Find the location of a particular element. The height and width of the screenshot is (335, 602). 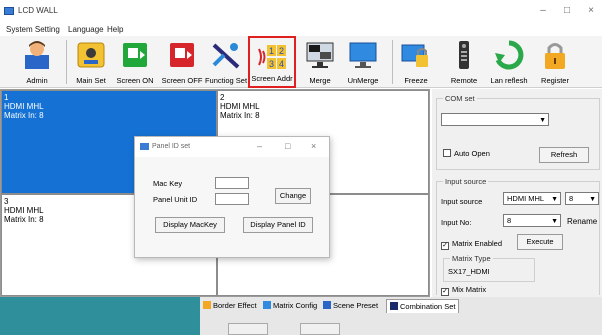

function-set-button: Functiog Set is located at coordinates (226, 62).